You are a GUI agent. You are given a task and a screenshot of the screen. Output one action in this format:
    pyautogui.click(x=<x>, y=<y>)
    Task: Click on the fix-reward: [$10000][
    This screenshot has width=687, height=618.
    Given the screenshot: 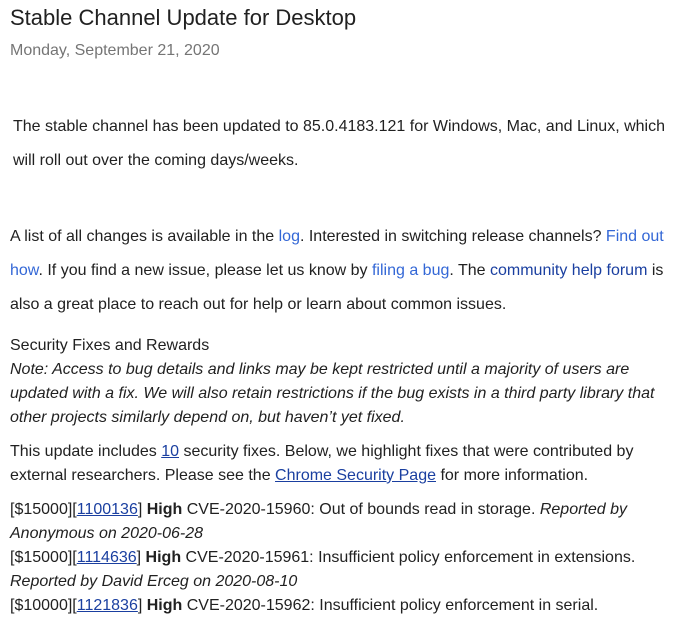 What is the action you would take?
    pyautogui.click(x=43, y=605)
    